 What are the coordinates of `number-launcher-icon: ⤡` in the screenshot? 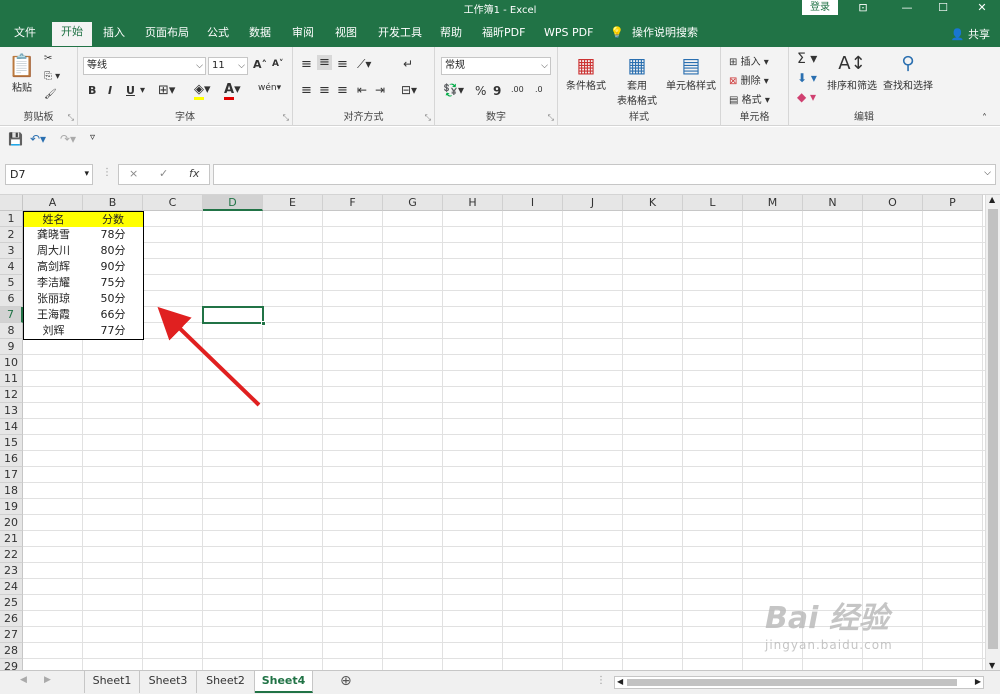 It's located at (551, 118).